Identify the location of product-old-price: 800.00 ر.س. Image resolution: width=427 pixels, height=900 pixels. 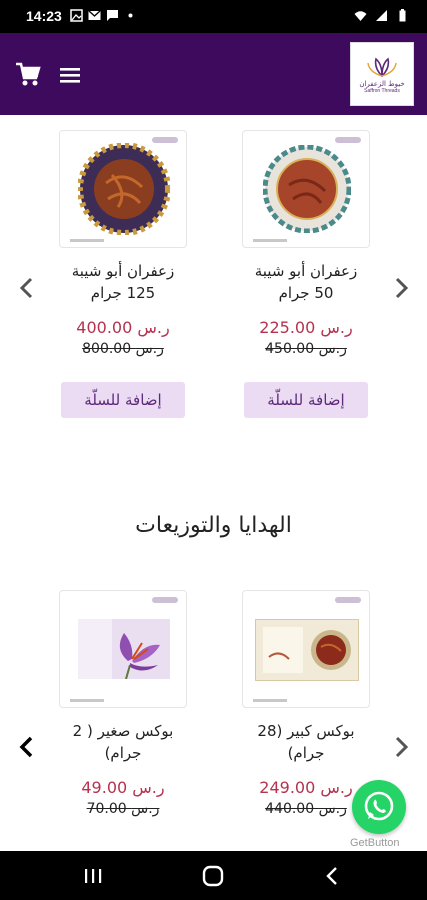
(123, 349).